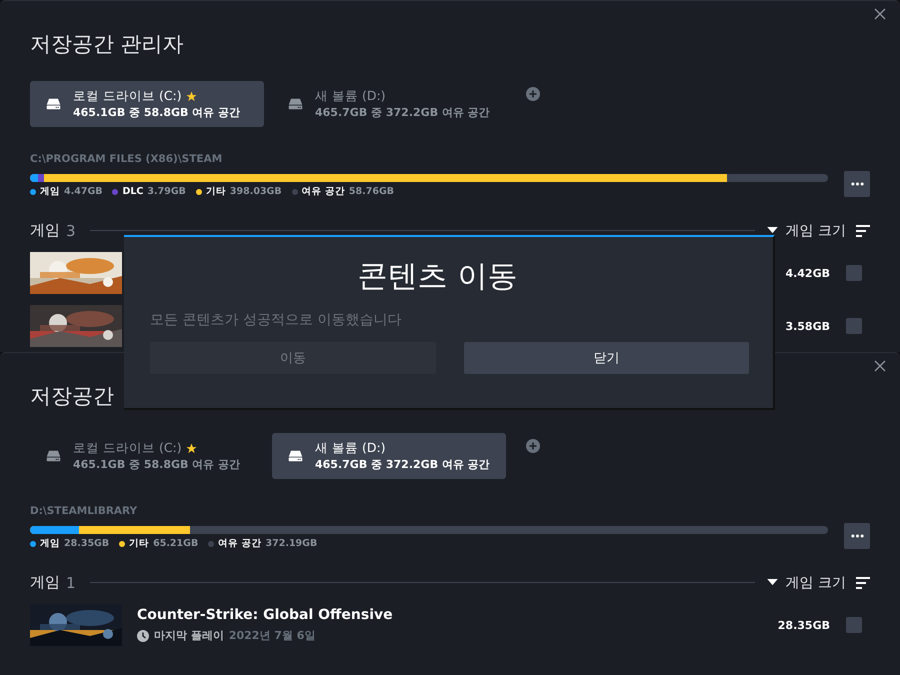  I want to click on last-played-date: 2022년 7월 6일, so click(272, 635).